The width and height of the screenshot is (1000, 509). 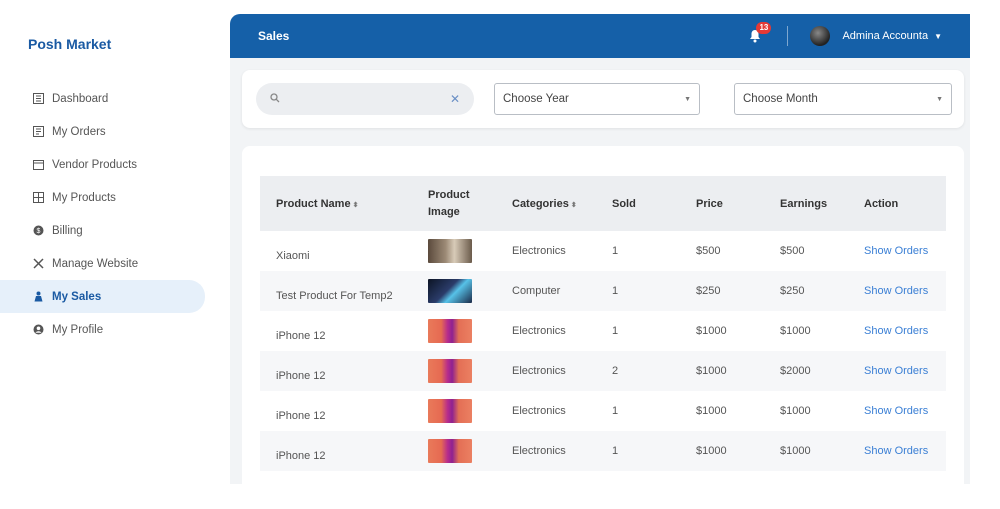 What do you see at coordinates (597, 99) in the screenshot?
I see `year-select: Choose Year ▼` at bounding box center [597, 99].